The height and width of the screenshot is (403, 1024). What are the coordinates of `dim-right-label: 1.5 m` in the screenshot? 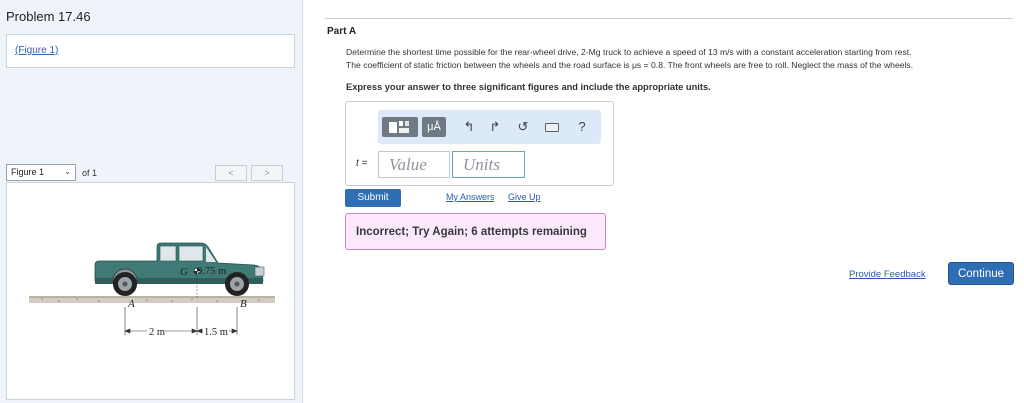 It's located at (216, 332).